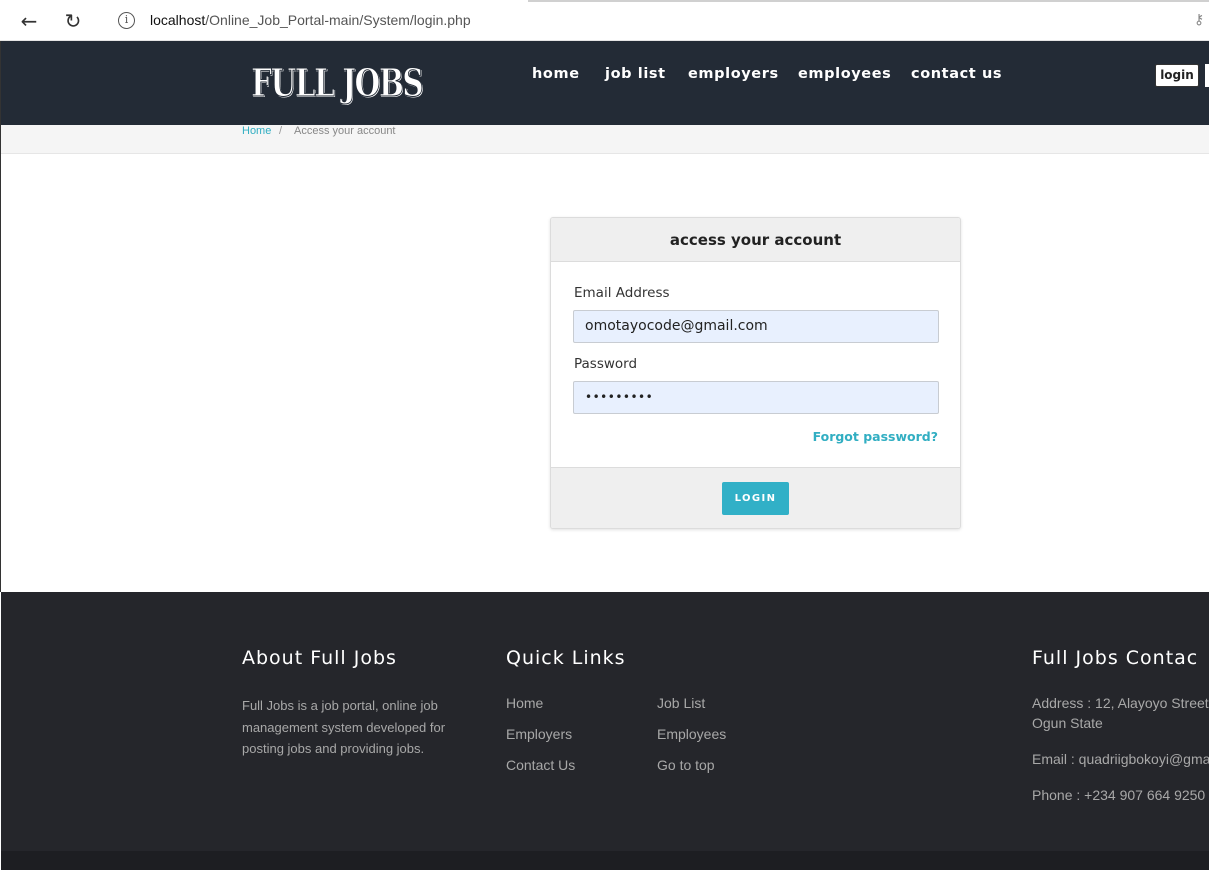 The height and width of the screenshot is (870, 1209). I want to click on reload-icon: ↻, so click(73, 21).